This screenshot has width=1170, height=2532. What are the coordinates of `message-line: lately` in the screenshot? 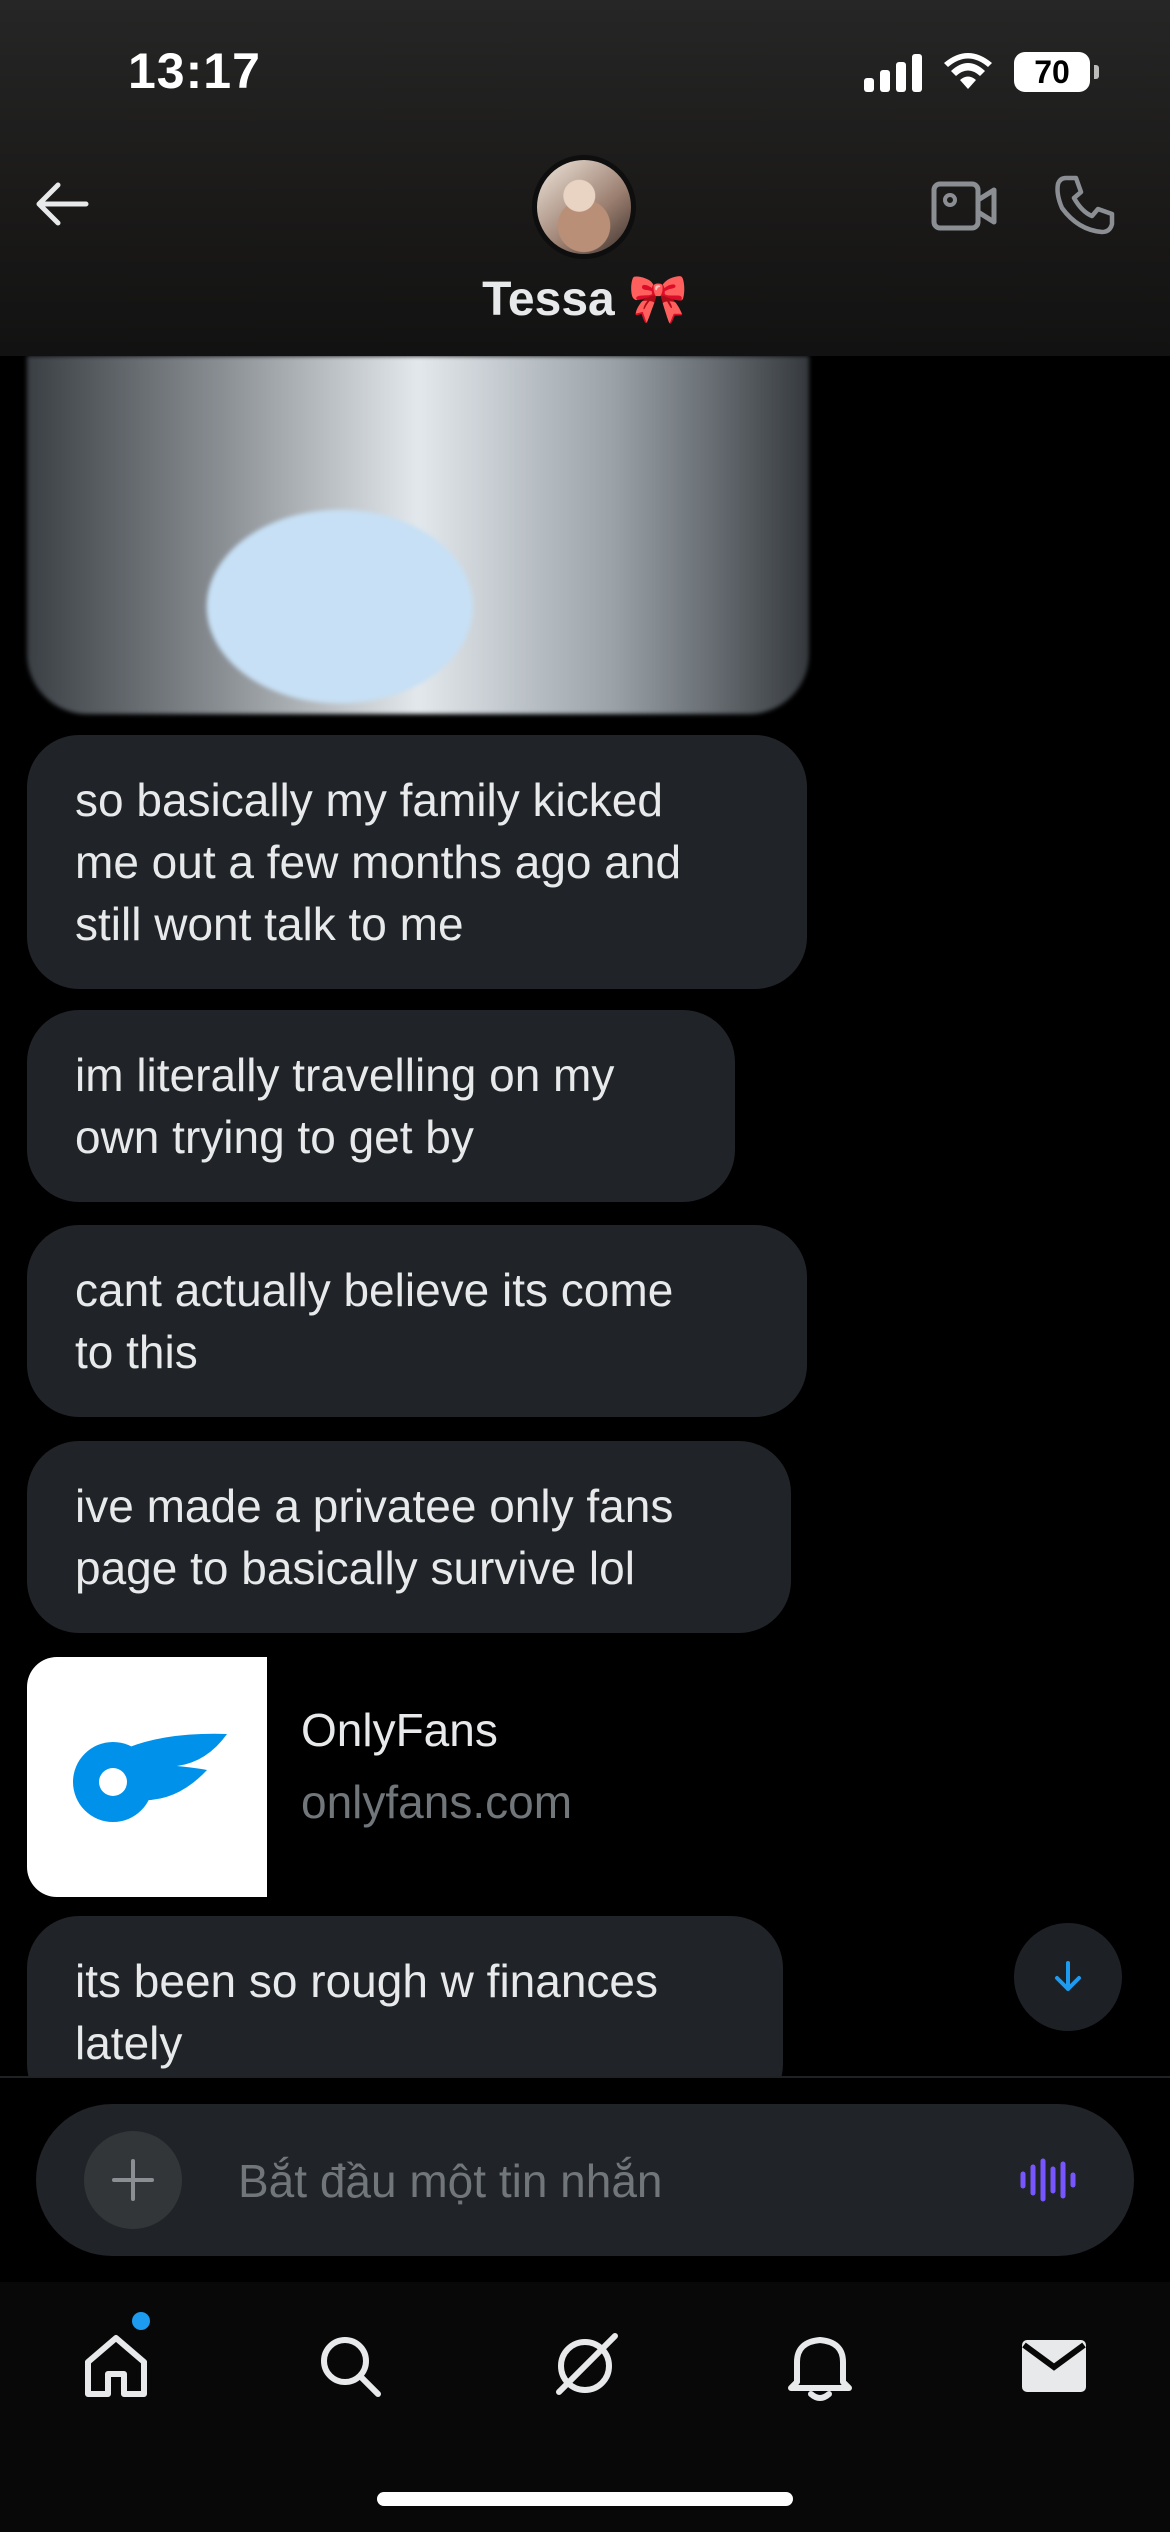 It's located at (129, 2043).